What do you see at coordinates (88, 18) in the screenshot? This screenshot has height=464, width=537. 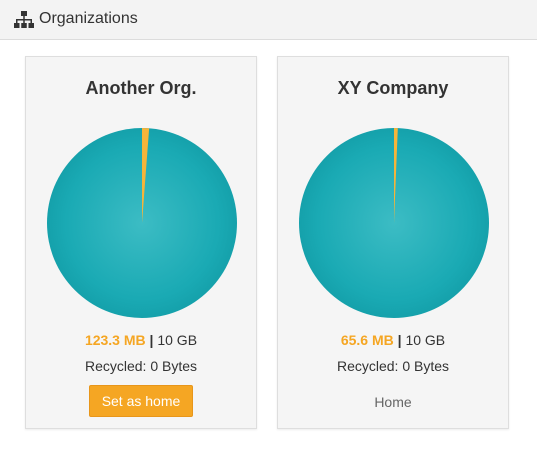 I see `page-title: Organizations` at bounding box center [88, 18].